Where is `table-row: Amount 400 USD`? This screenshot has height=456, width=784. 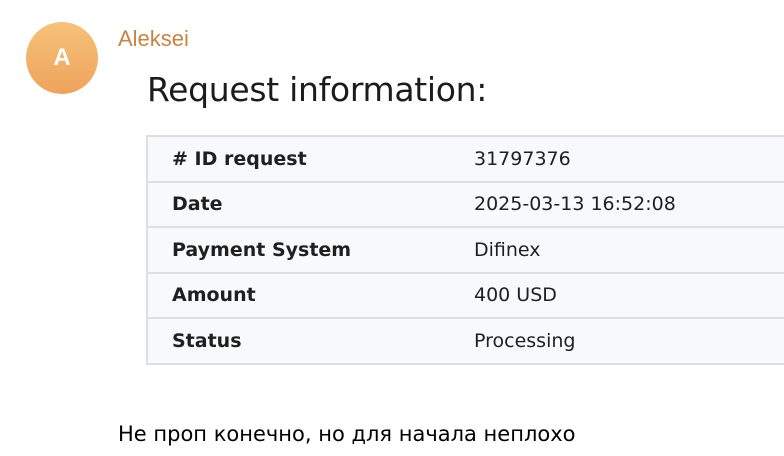
table-row: Amount 400 USD is located at coordinates (465, 295).